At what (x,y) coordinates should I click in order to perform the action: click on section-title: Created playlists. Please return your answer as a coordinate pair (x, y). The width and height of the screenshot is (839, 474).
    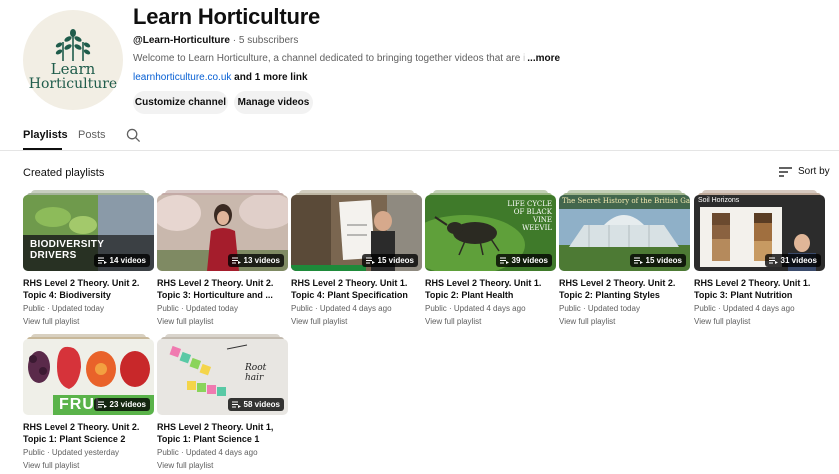
    Looking at the image, I should click on (64, 173).